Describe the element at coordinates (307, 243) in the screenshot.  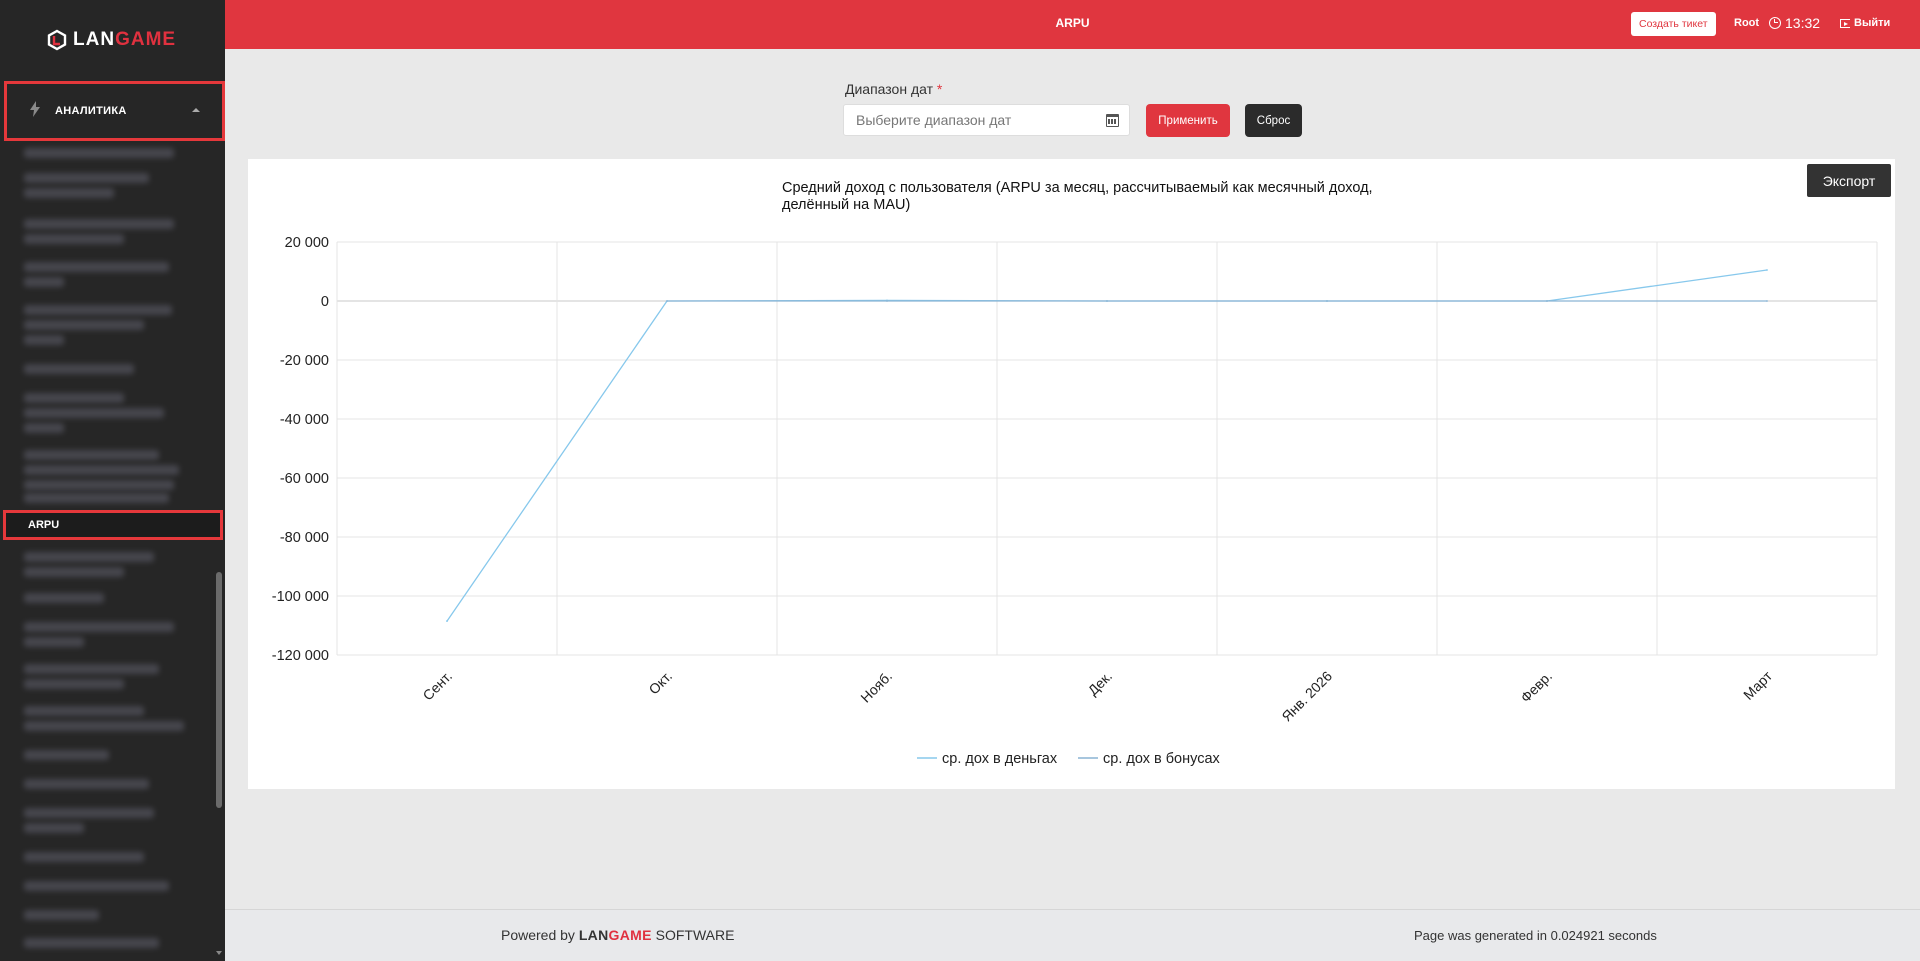
I see `y-tick-label: 20 000` at that location.